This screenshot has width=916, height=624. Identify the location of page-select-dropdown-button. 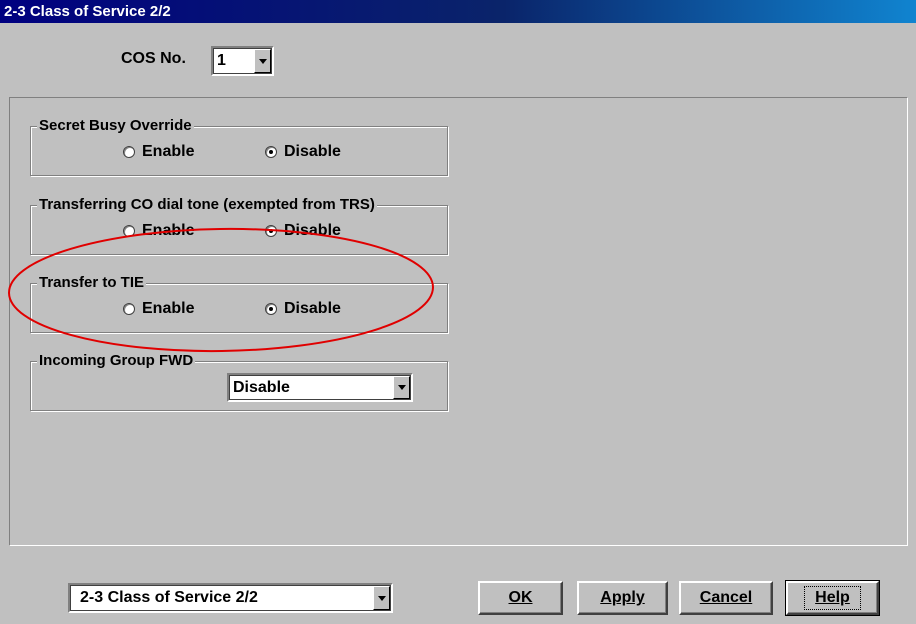
(381, 598).